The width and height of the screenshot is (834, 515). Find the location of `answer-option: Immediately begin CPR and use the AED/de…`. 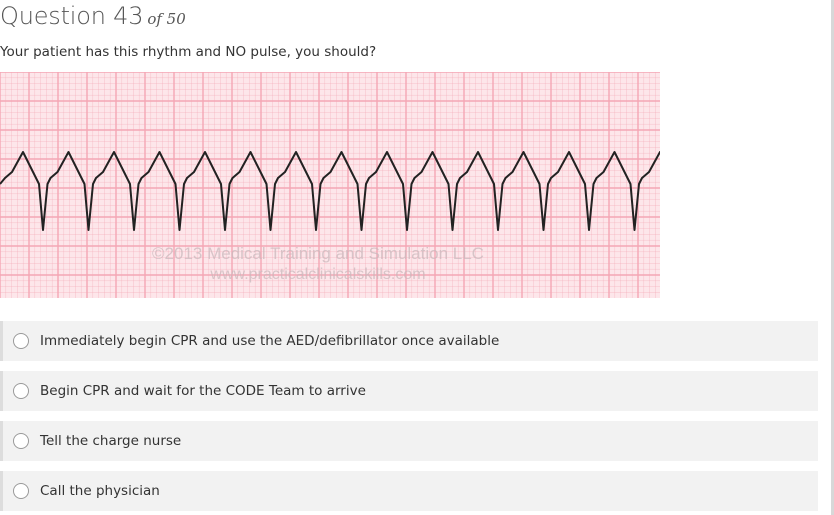

answer-option: Immediately begin CPR and use the AED/de… is located at coordinates (409, 341).